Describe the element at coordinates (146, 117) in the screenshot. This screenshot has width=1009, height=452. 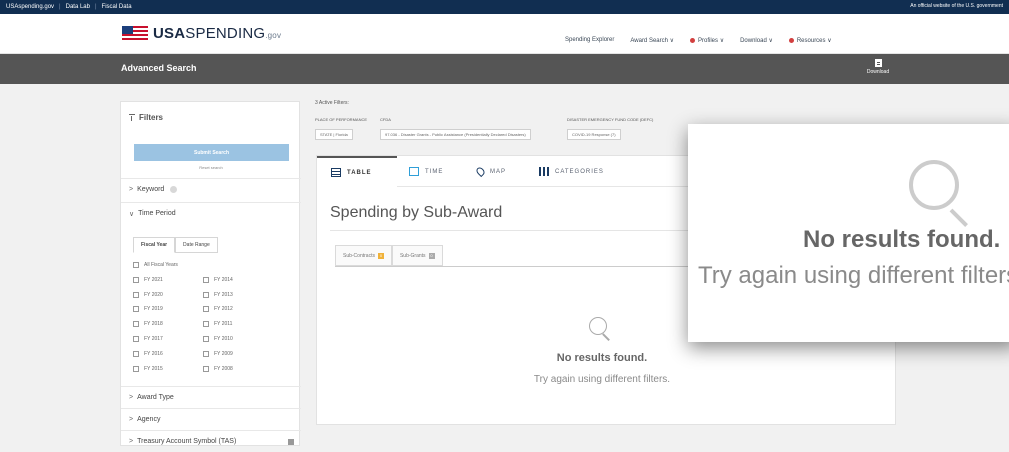
I see `filters-heading: Filters` at that location.